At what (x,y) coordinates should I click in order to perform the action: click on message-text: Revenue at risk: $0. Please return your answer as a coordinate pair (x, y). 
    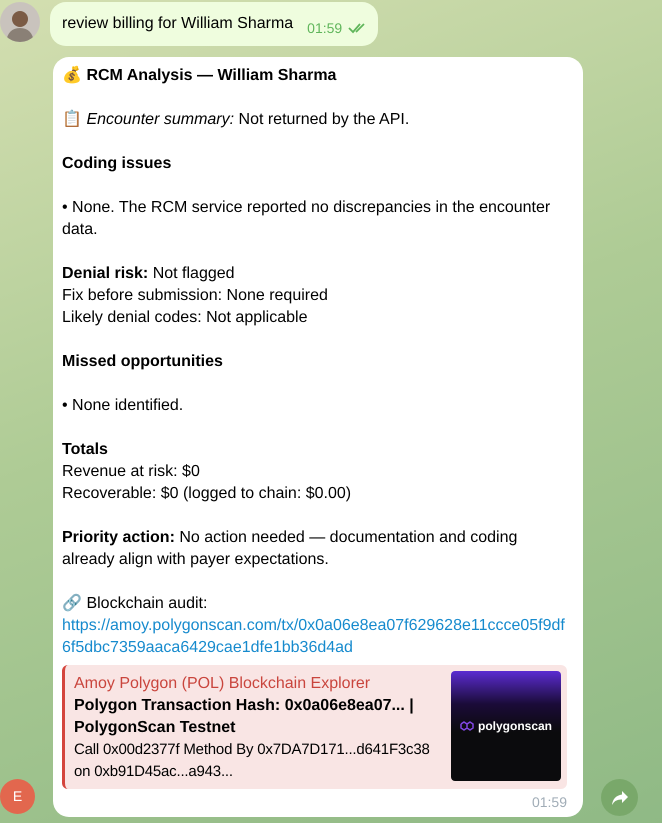
    Looking at the image, I should click on (131, 472).